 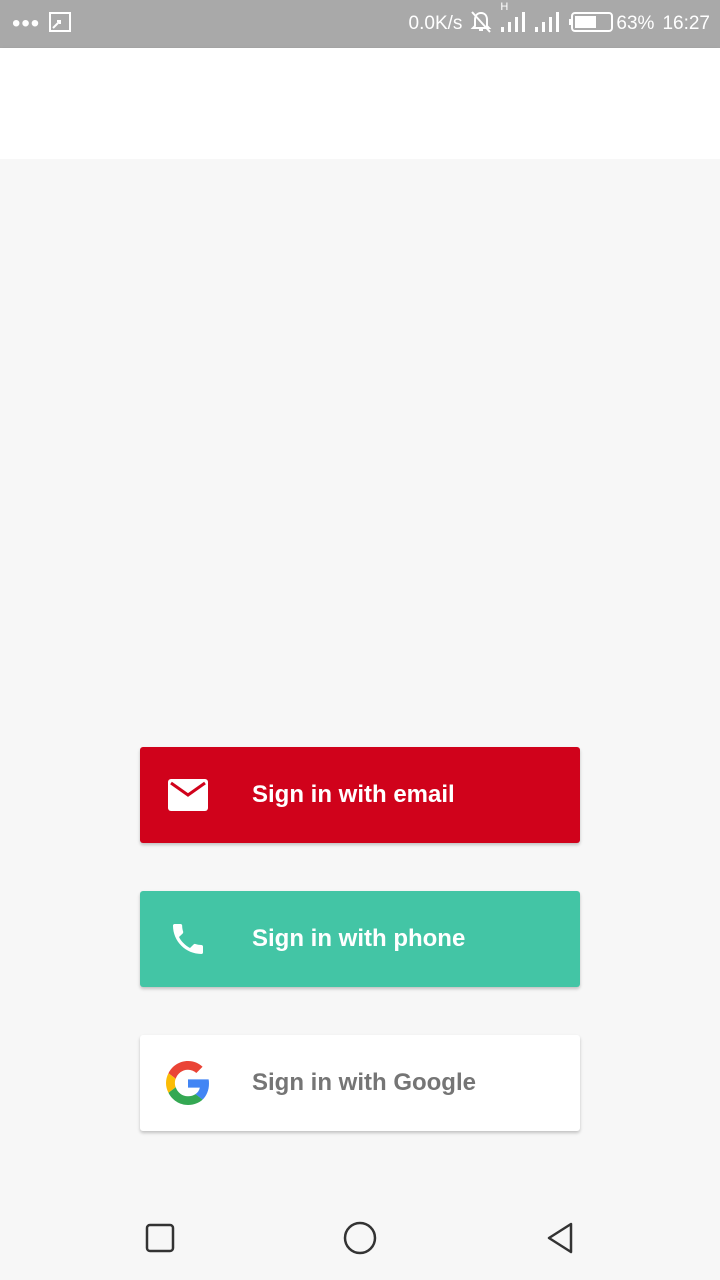 What do you see at coordinates (686, 23) in the screenshot?
I see `clock: 16:27` at bounding box center [686, 23].